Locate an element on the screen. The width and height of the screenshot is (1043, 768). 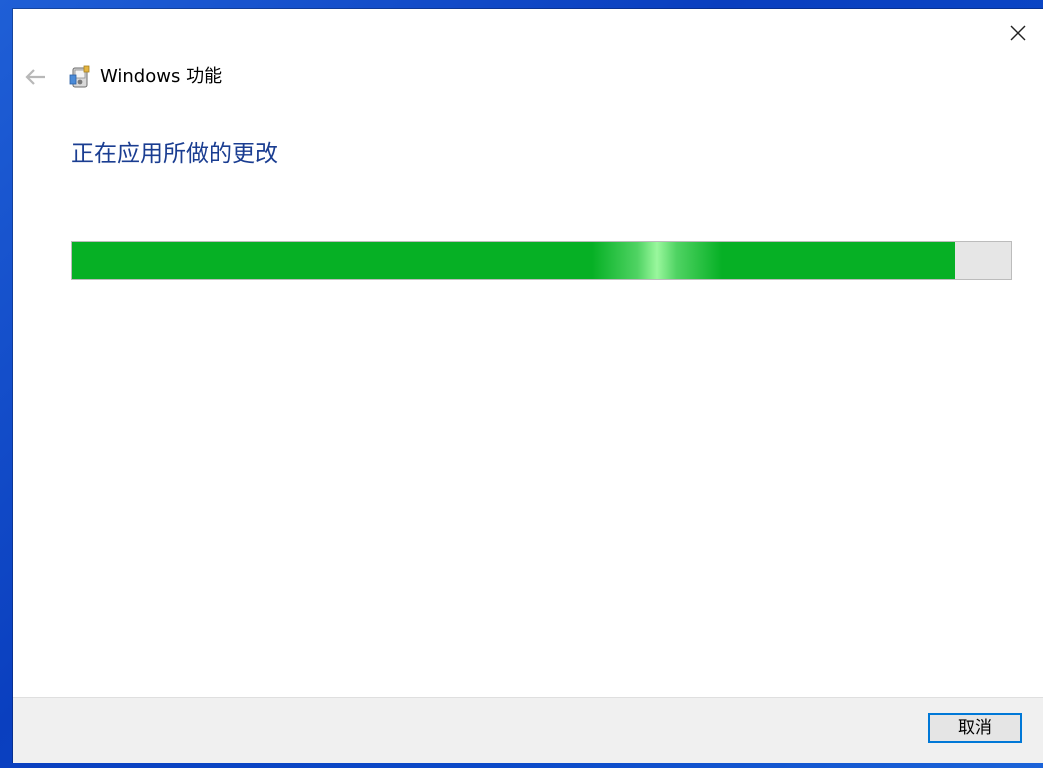
page-heading: 正在应用所做的更改 is located at coordinates (174, 154).